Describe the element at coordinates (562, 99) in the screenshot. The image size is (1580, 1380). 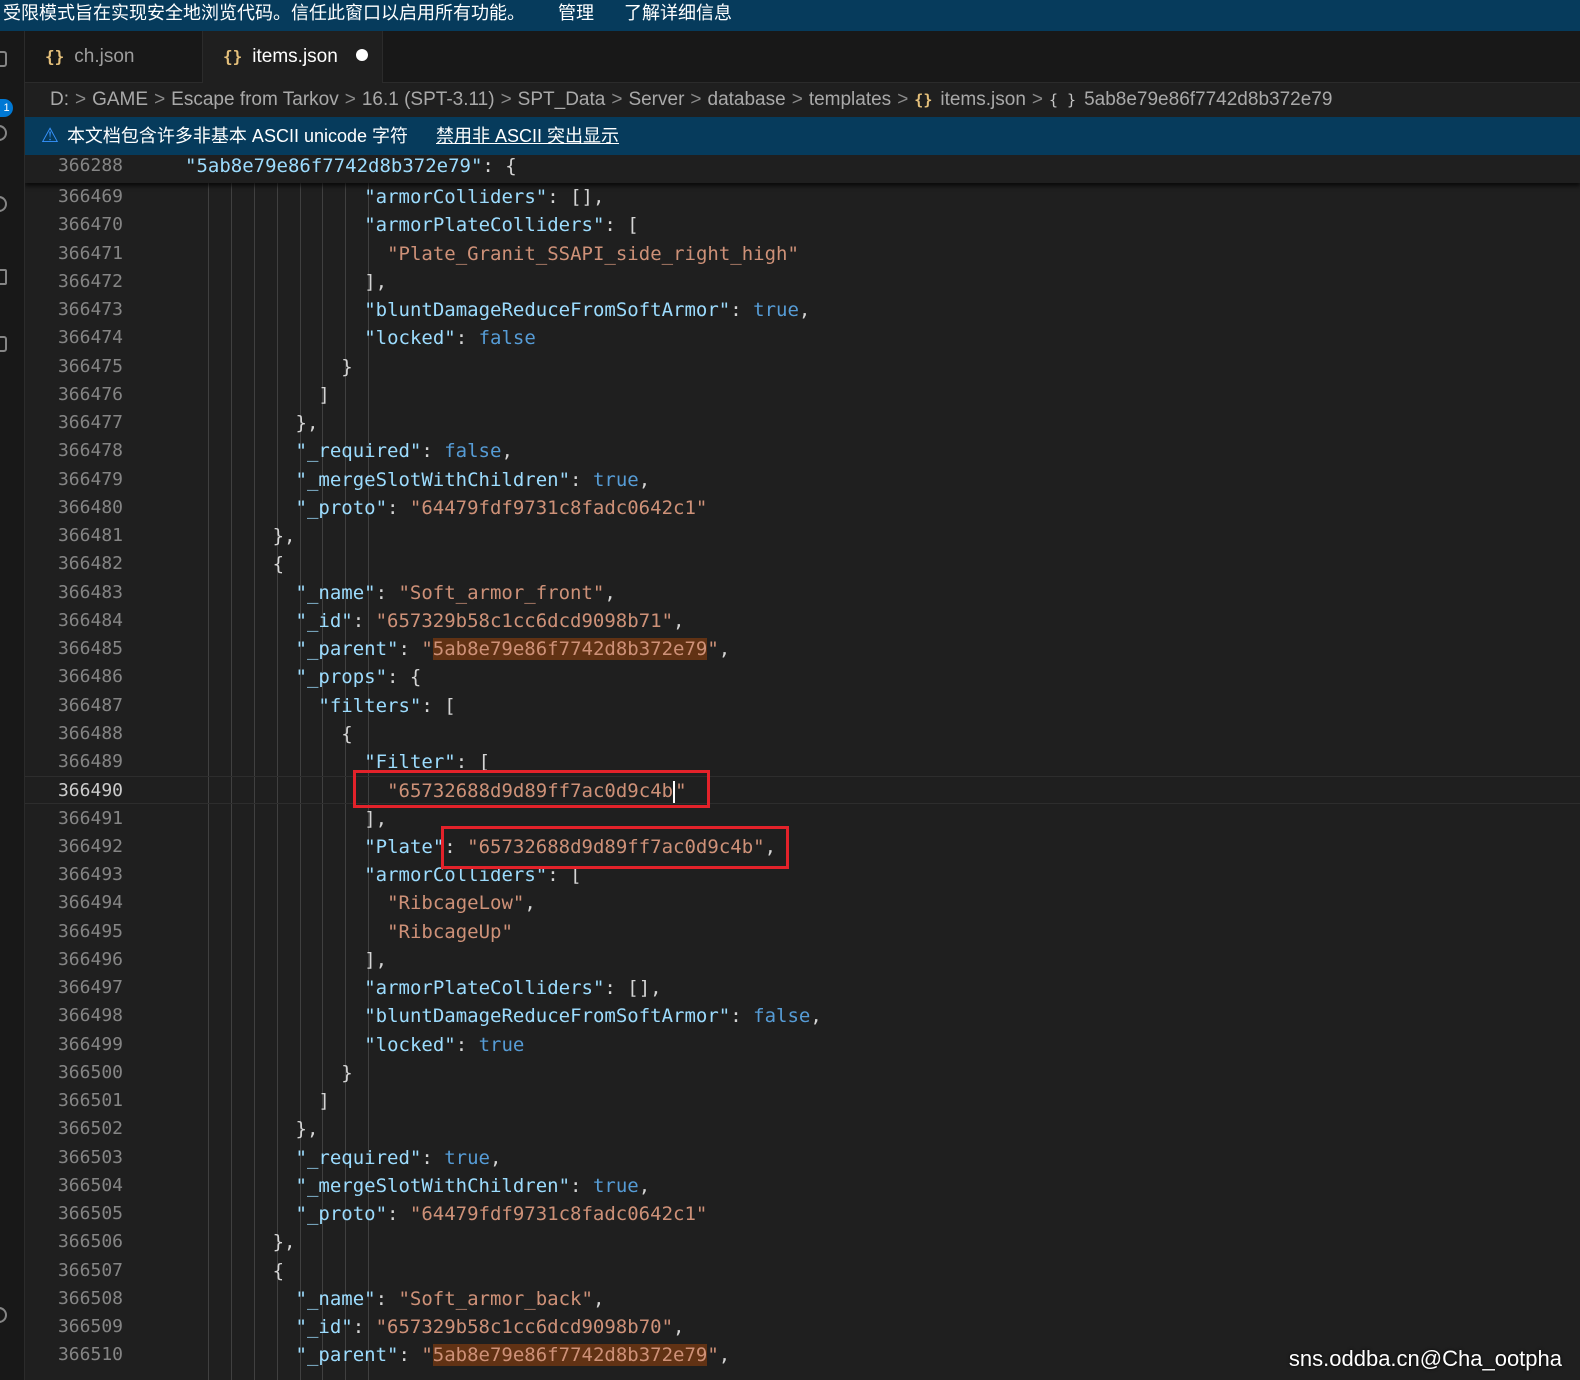
I see `breadcrumb-item: SPT_Data` at that location.